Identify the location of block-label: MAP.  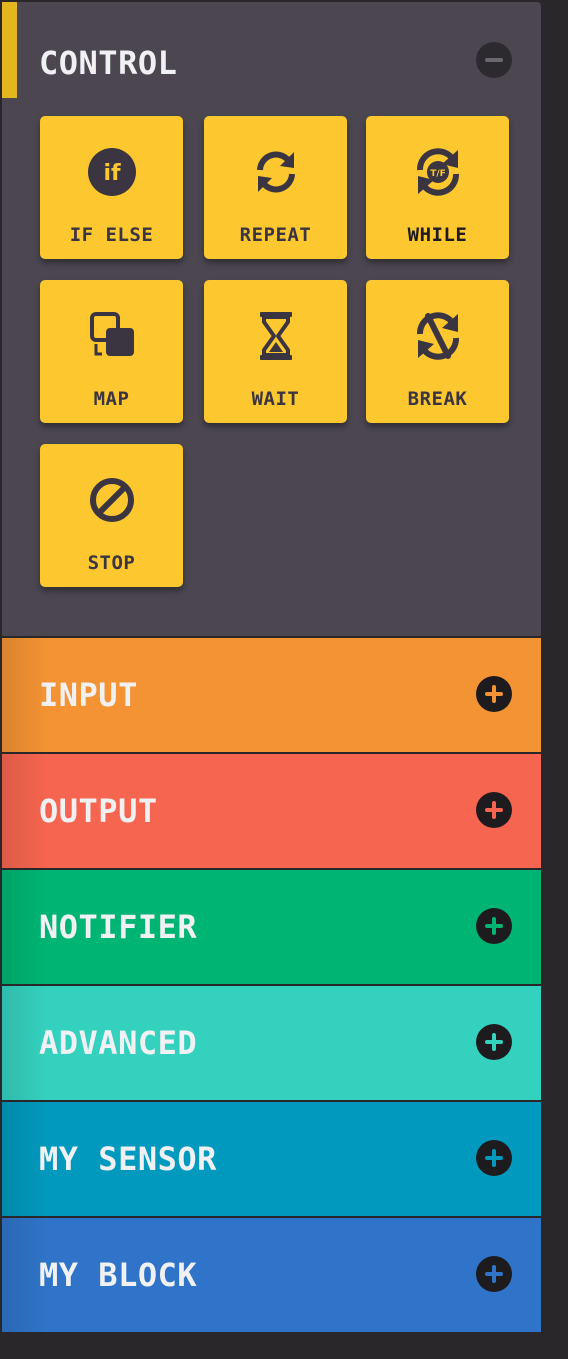
(111, 399).